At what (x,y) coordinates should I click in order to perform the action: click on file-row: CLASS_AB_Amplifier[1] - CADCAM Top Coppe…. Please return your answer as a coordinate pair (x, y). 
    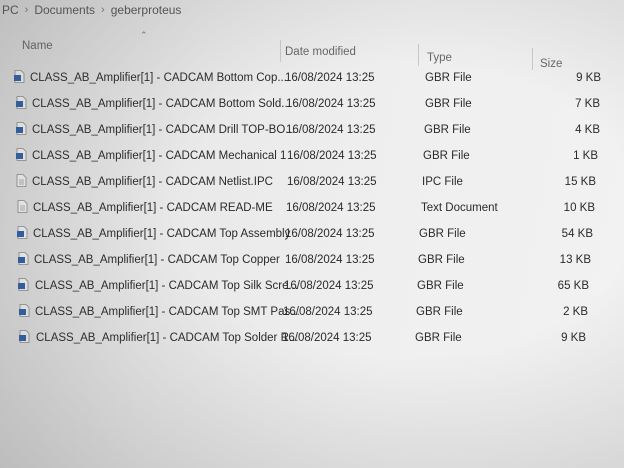
    Looking at the image, I should click on (312, 261).